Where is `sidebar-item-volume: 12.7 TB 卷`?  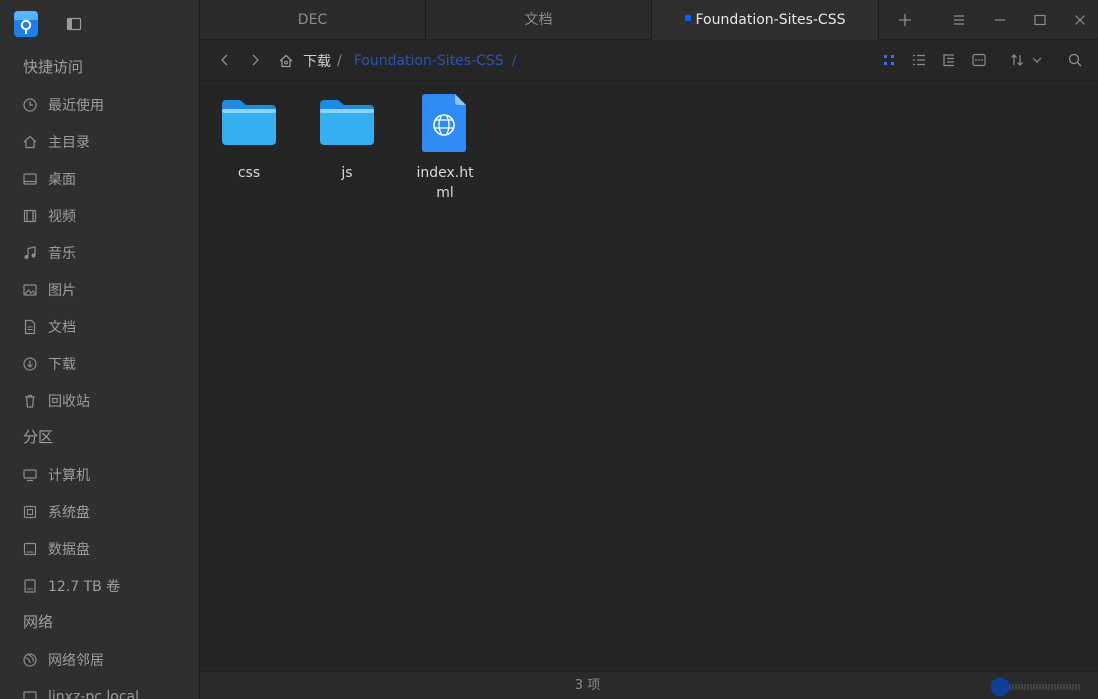 sidebar-item-volume: 12.7 TB 卷 is located at coordinates (99, 585).